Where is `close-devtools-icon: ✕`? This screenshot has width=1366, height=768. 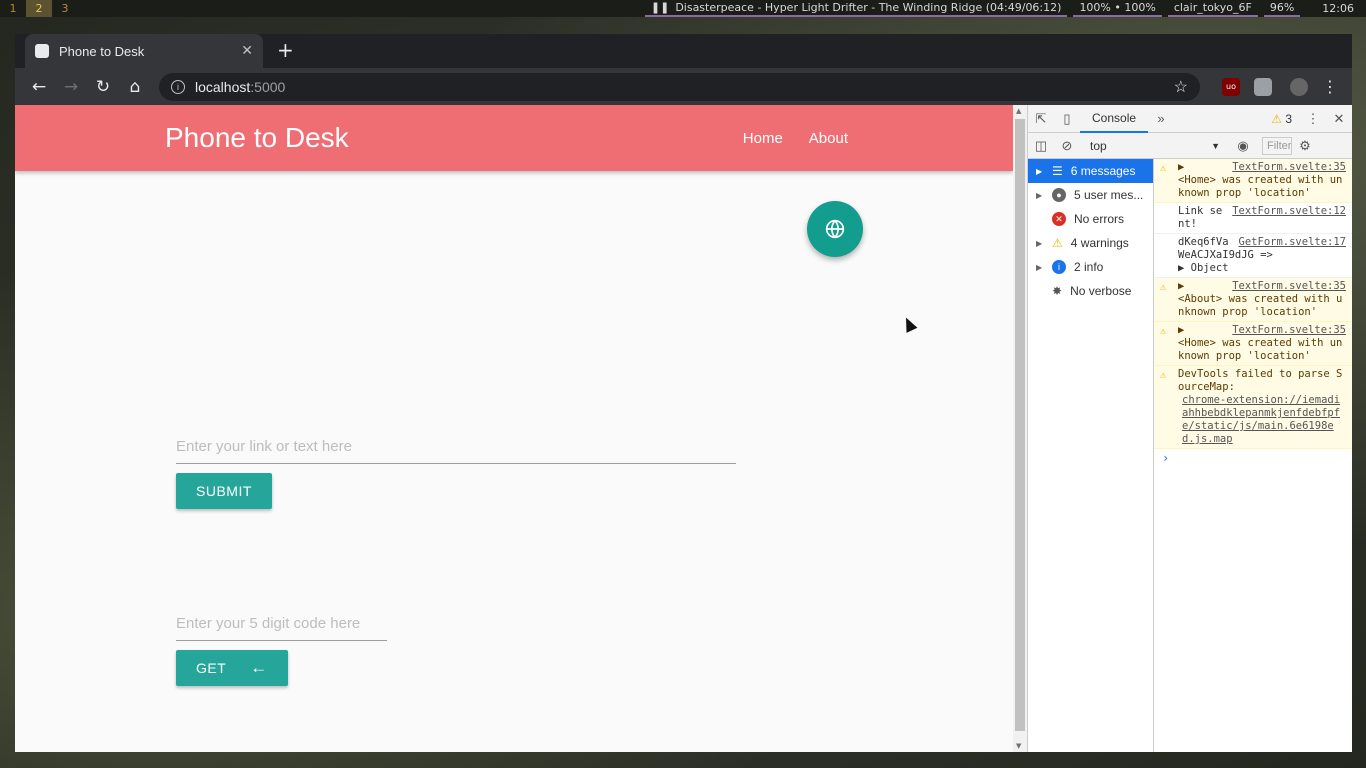
close-devtools-icon: ✕ is located at coordinates (1339, 119).